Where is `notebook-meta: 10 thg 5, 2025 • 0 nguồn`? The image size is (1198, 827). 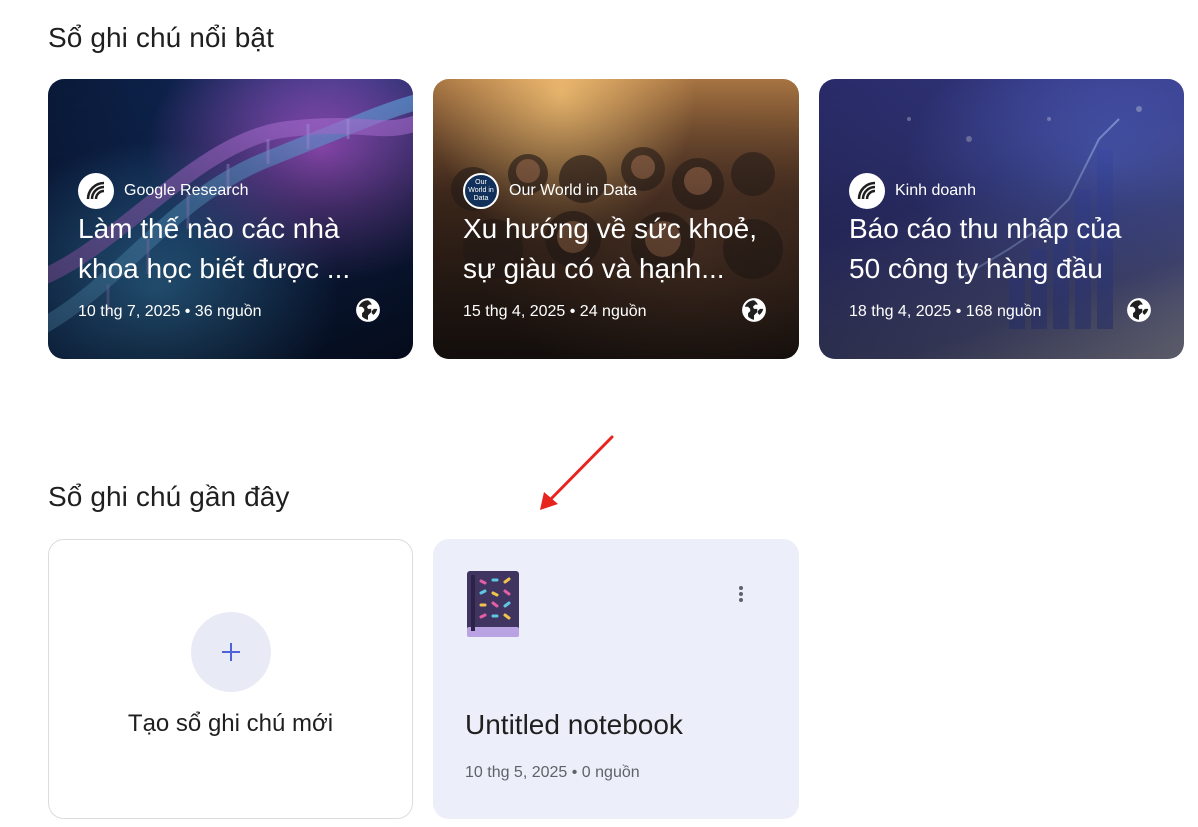
notebook-meta: 10 thg 5, 2025 • 0 nguồn is located at coordinates (552, 772).